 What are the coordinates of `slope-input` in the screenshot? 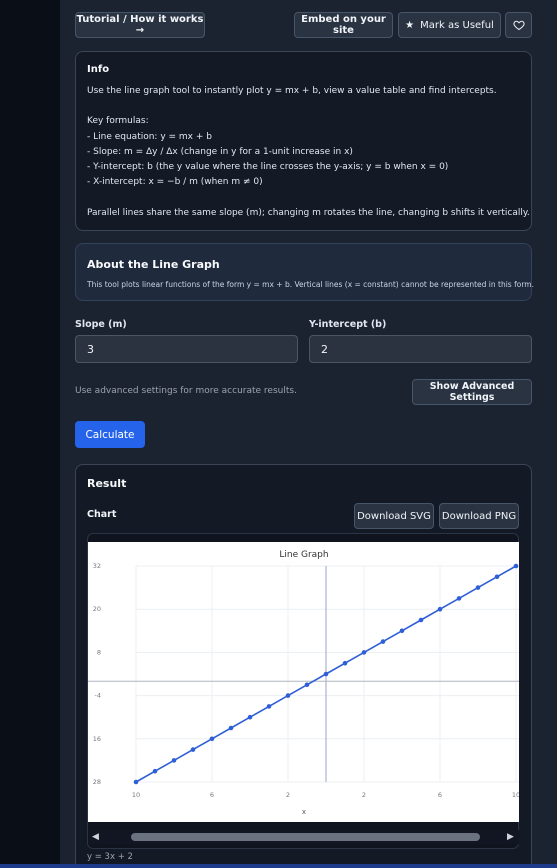 It's located at (186, 349).